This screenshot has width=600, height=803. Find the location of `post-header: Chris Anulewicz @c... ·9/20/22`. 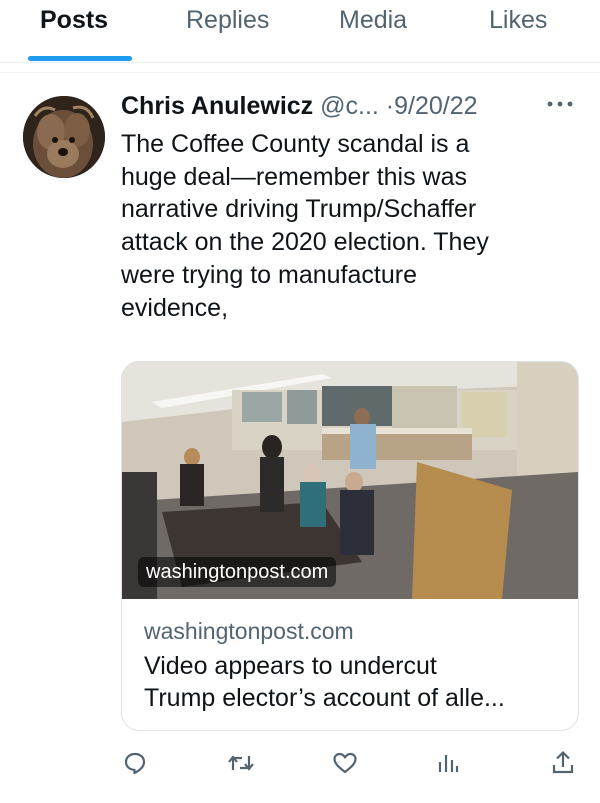

post-header: Chris Anulewicz @c... ·9/20/22 is located at coordinates (299, 106).